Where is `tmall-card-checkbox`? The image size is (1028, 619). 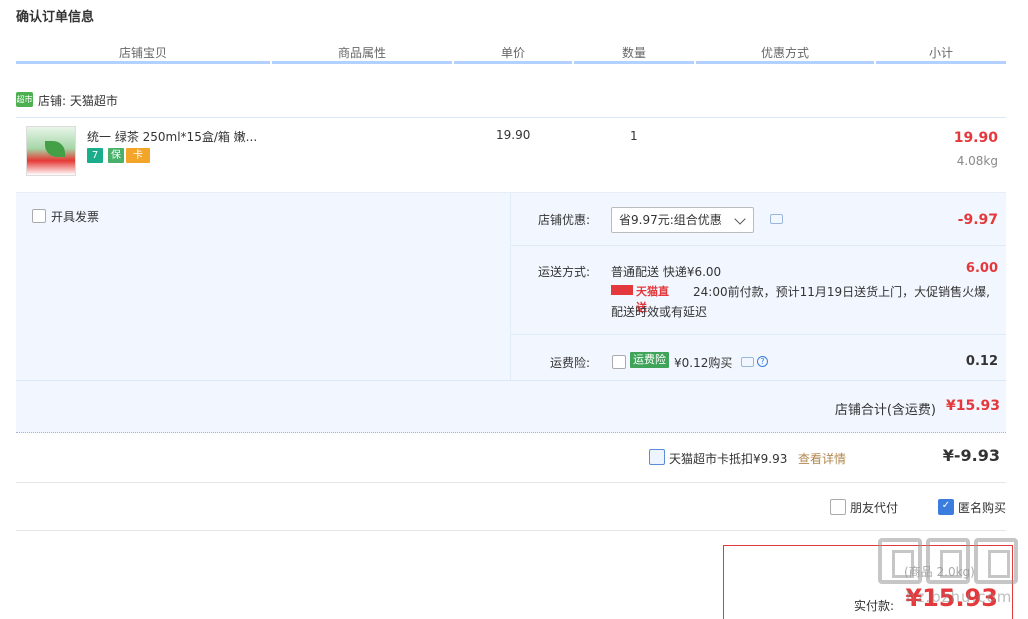 tmall-card-checkbox is located at coordinates (657, 457).